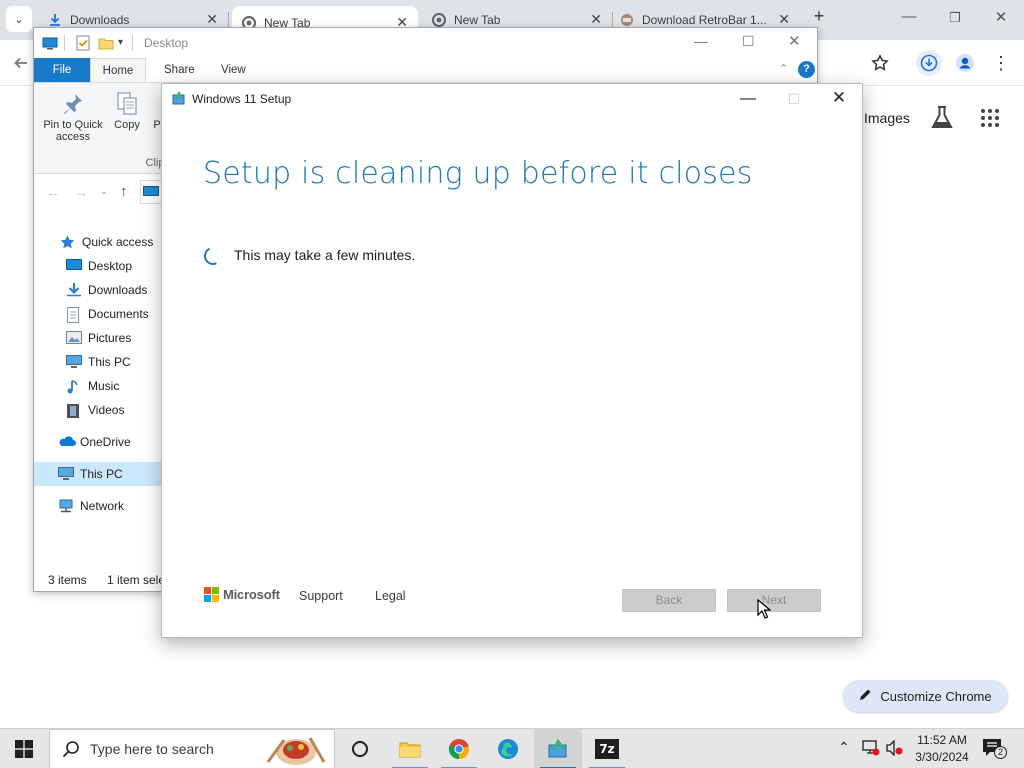 The width and height of the screenshot is (1024, 768). What do you see at coordinates (296, 750) in the screenshot?
I see `search-highlight-illustration-icon` at bounding box center [296, 750].